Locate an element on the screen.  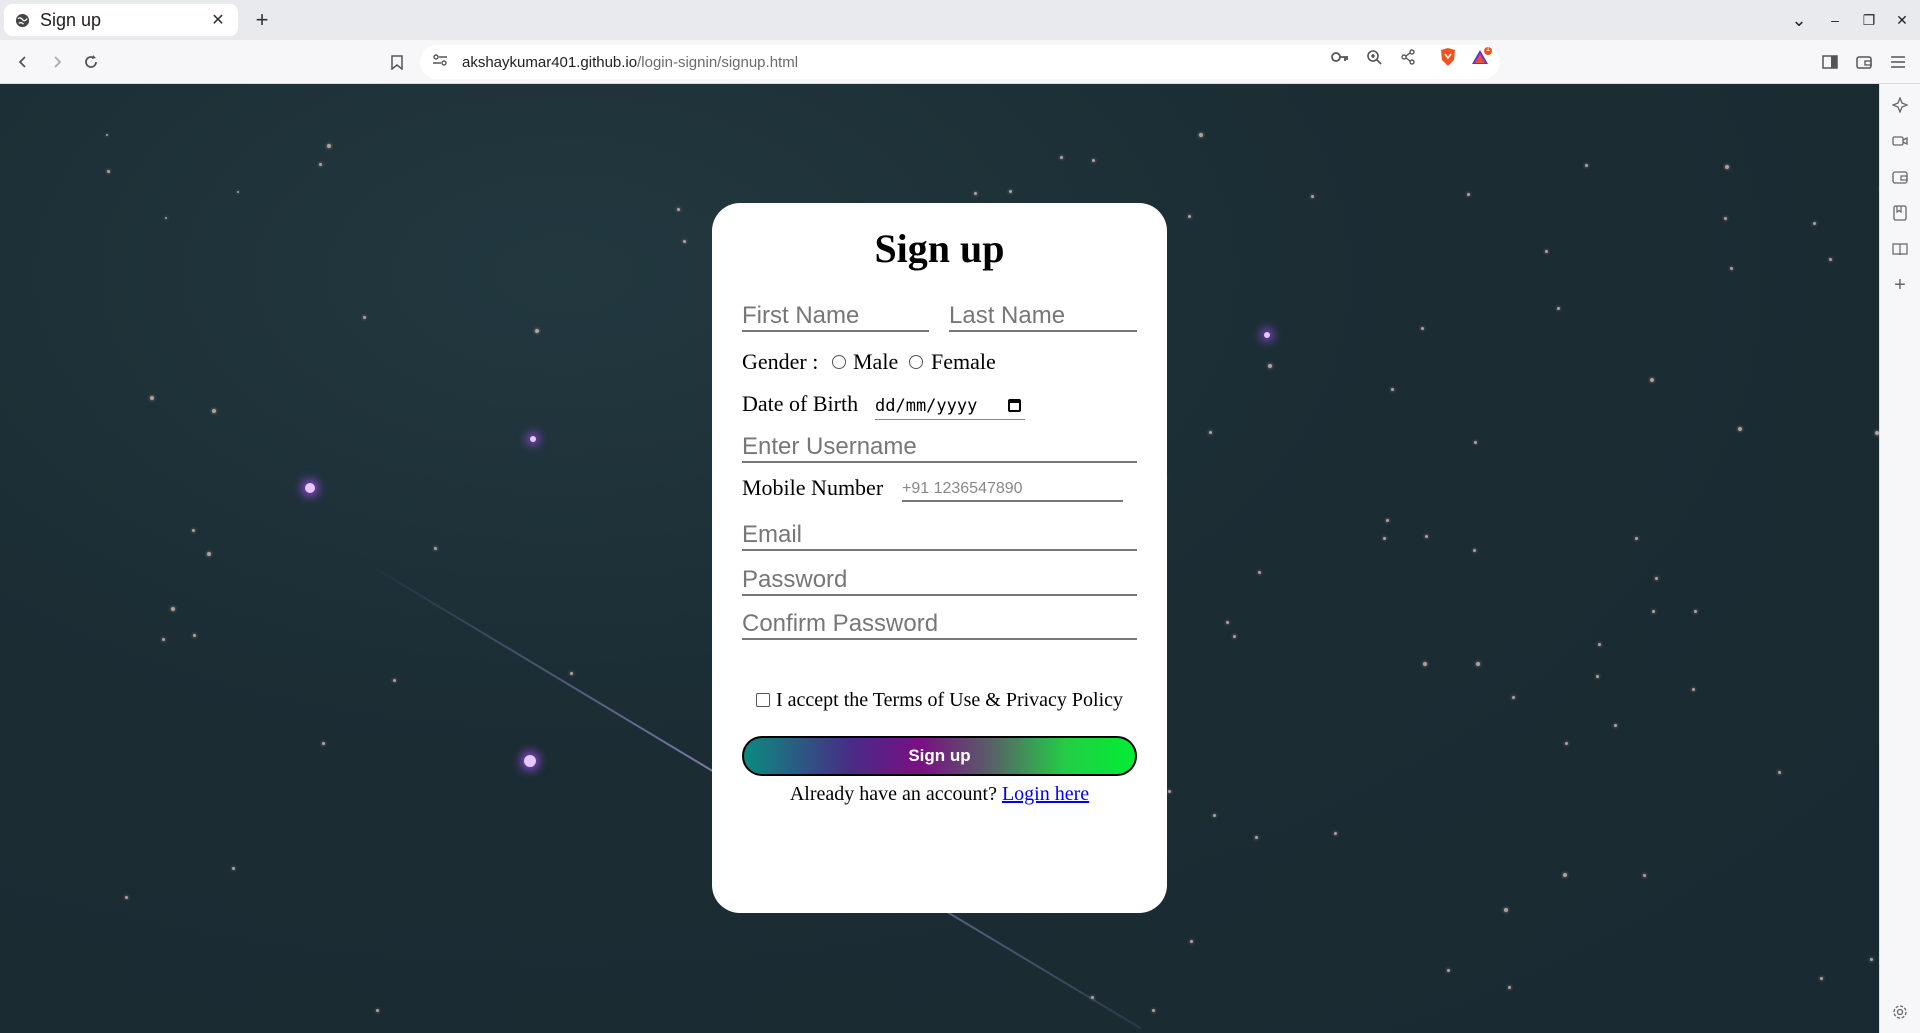
brave-rewards-icon: 1 is located at coordinates (1482, 56).